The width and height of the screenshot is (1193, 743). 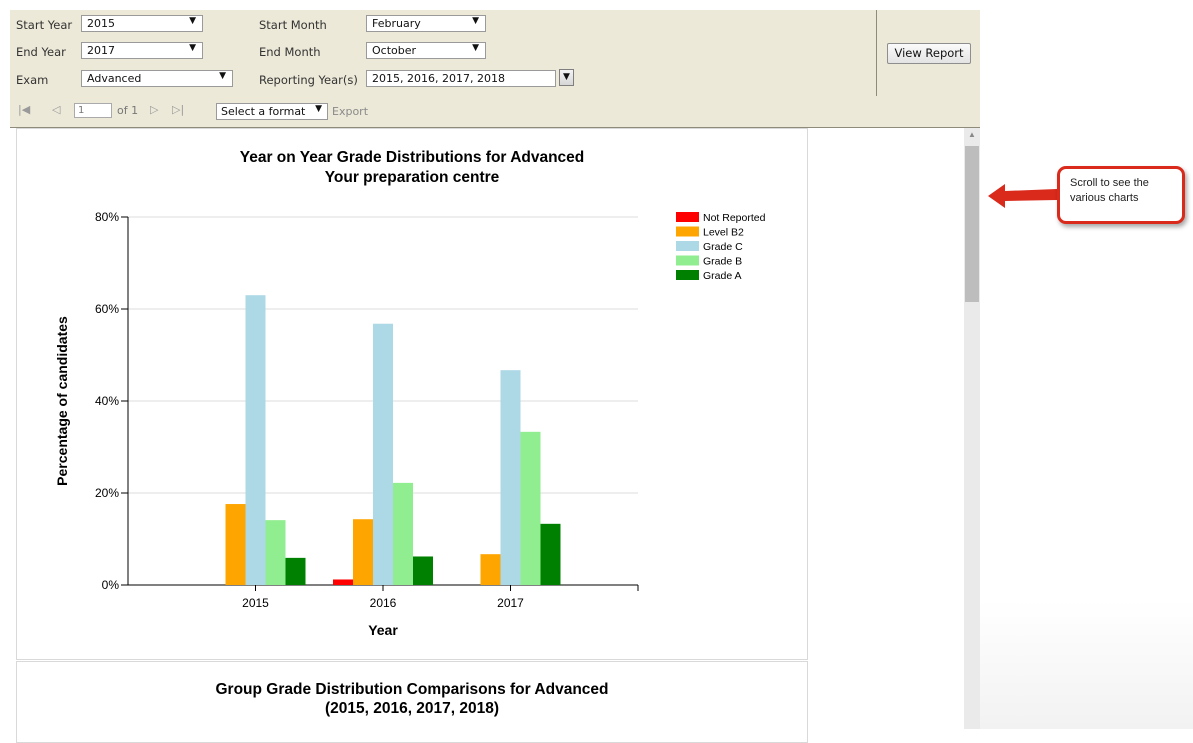 What do you see at coordinates (293, 25) in the screenshot?
I see `start-month-label: Start Month` at bounding box center [293, 25].